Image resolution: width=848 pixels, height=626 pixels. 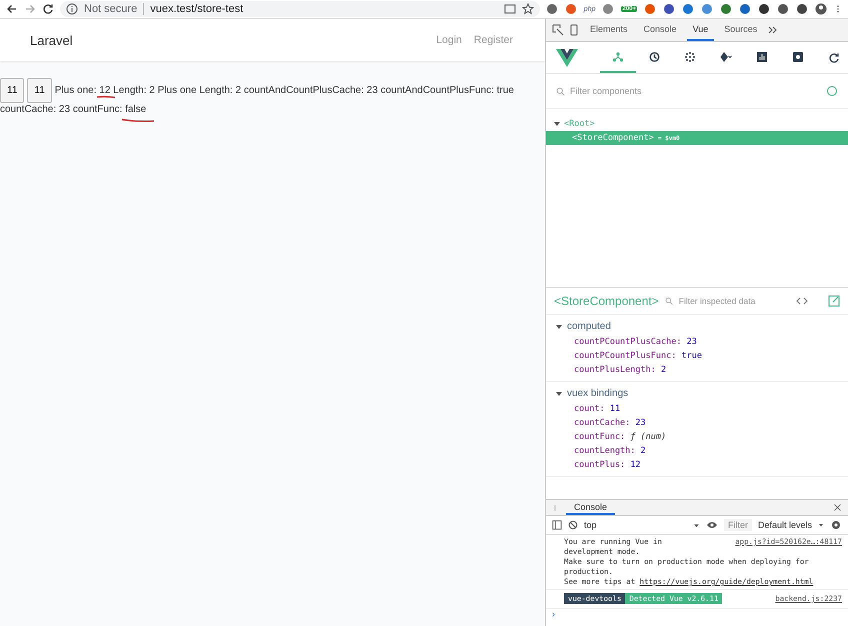 I want to click on dots-icon, so click(x=690, y=56).